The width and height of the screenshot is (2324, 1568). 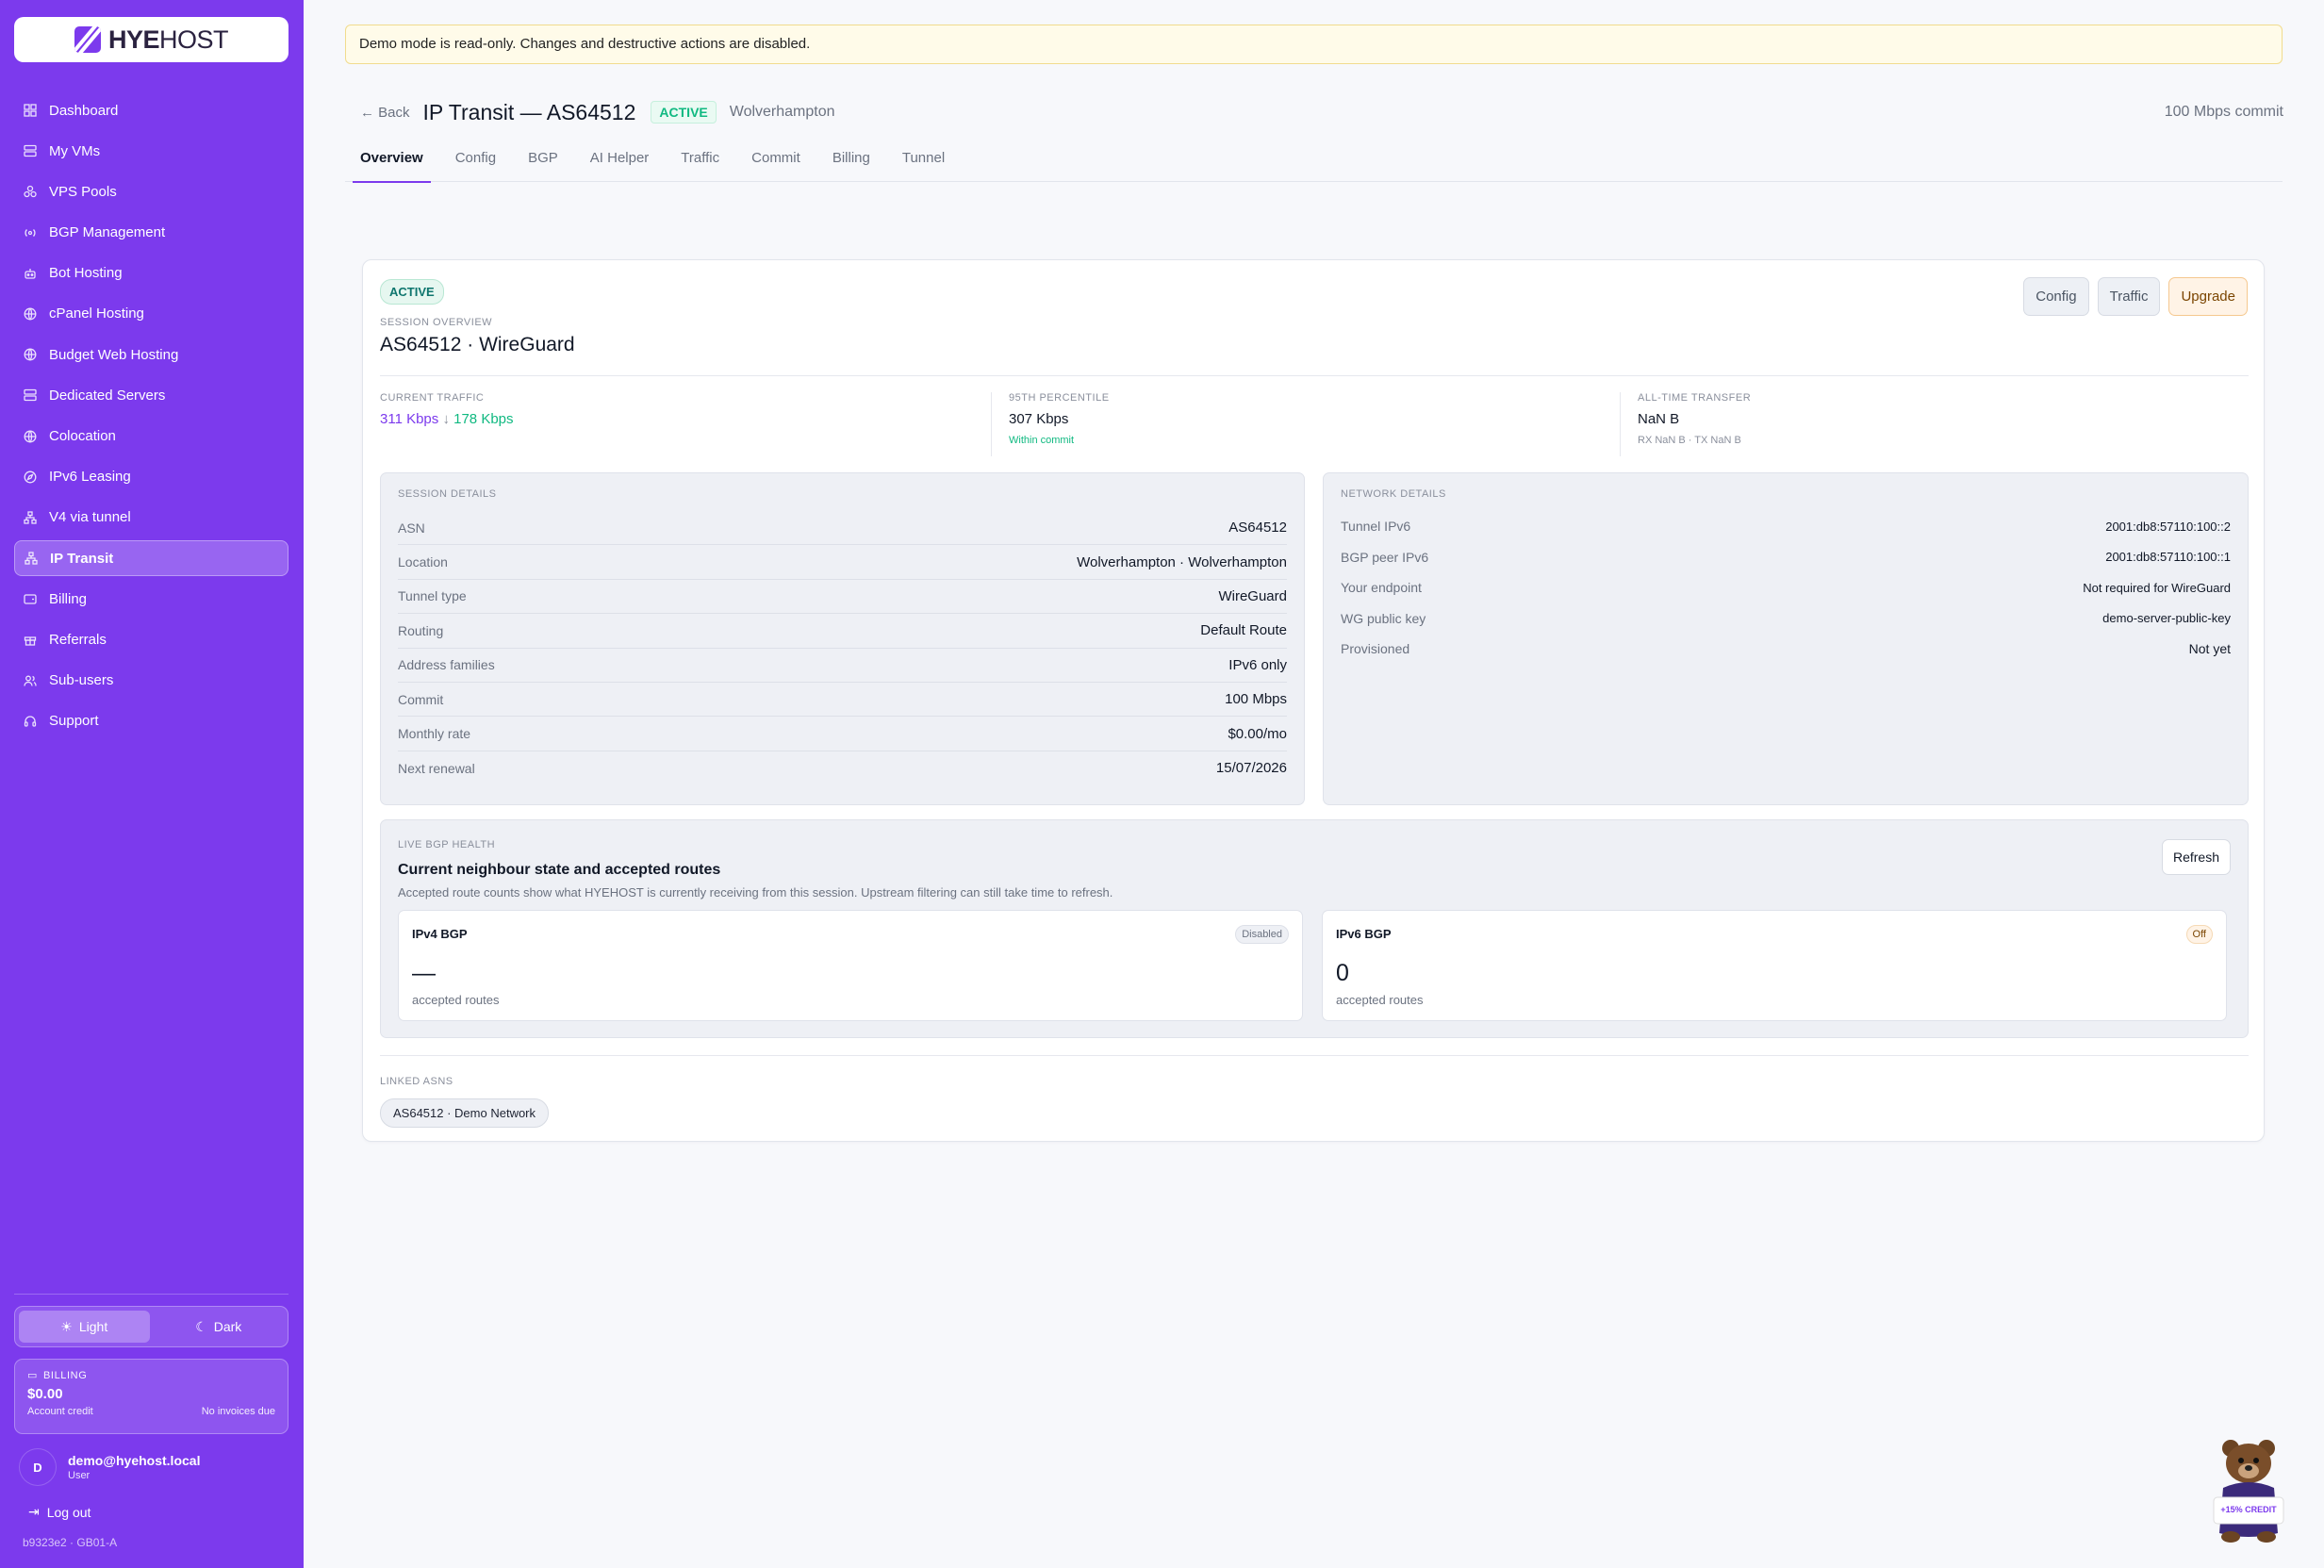 What do you see at coordinates (421, 630) in the screenshot?
I see `detail-label: Routing` at bounding box center [421, 630].